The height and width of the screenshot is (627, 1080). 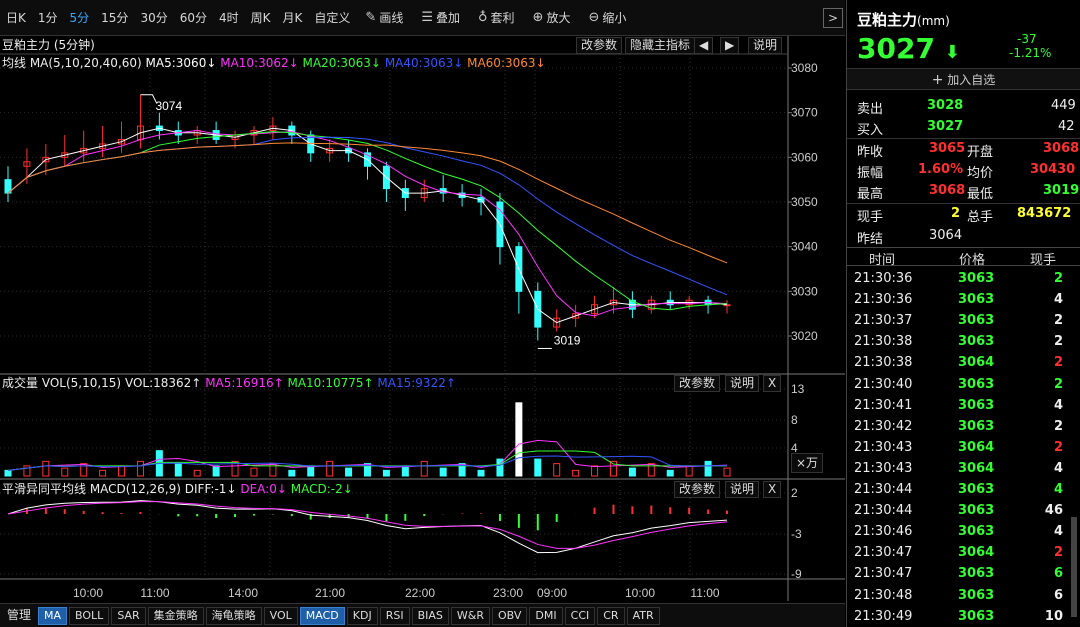 I want to click on overlay-button: ☰ 叠加, so click(x=440, y=18).